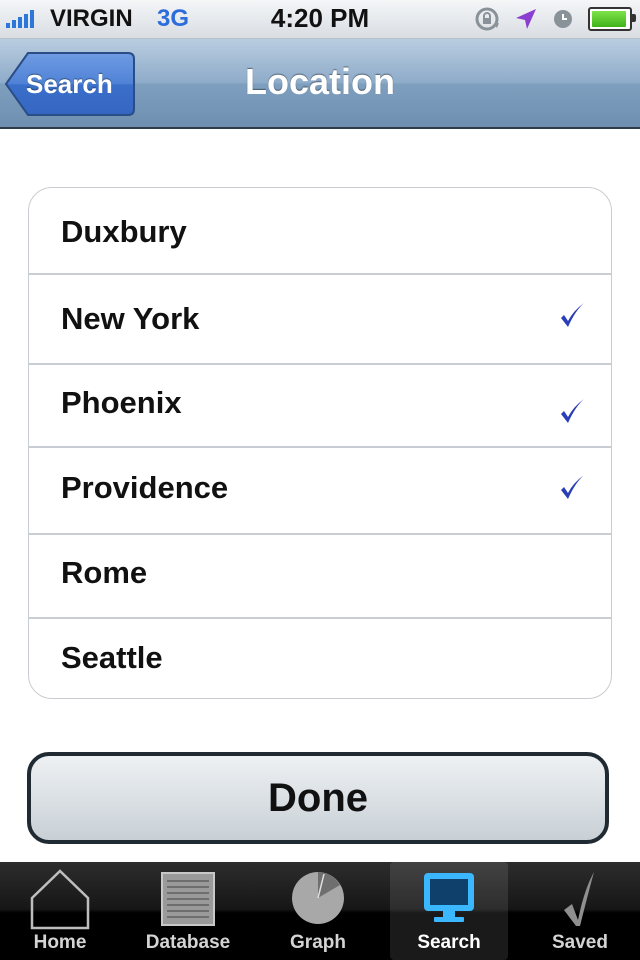 Image resolution: width=640 pixels, height=960 pixels. What do you see at coordinates (60, 942) in the screenshot?
I see `tab-label: Home` at bounding box center [60, 942].